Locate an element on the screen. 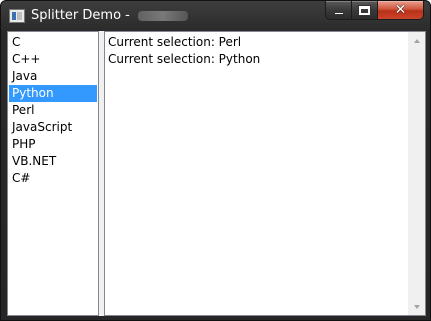 This screenshot has width=431, height=321. close-icon: ✕ is located at coordinates (400, 10).